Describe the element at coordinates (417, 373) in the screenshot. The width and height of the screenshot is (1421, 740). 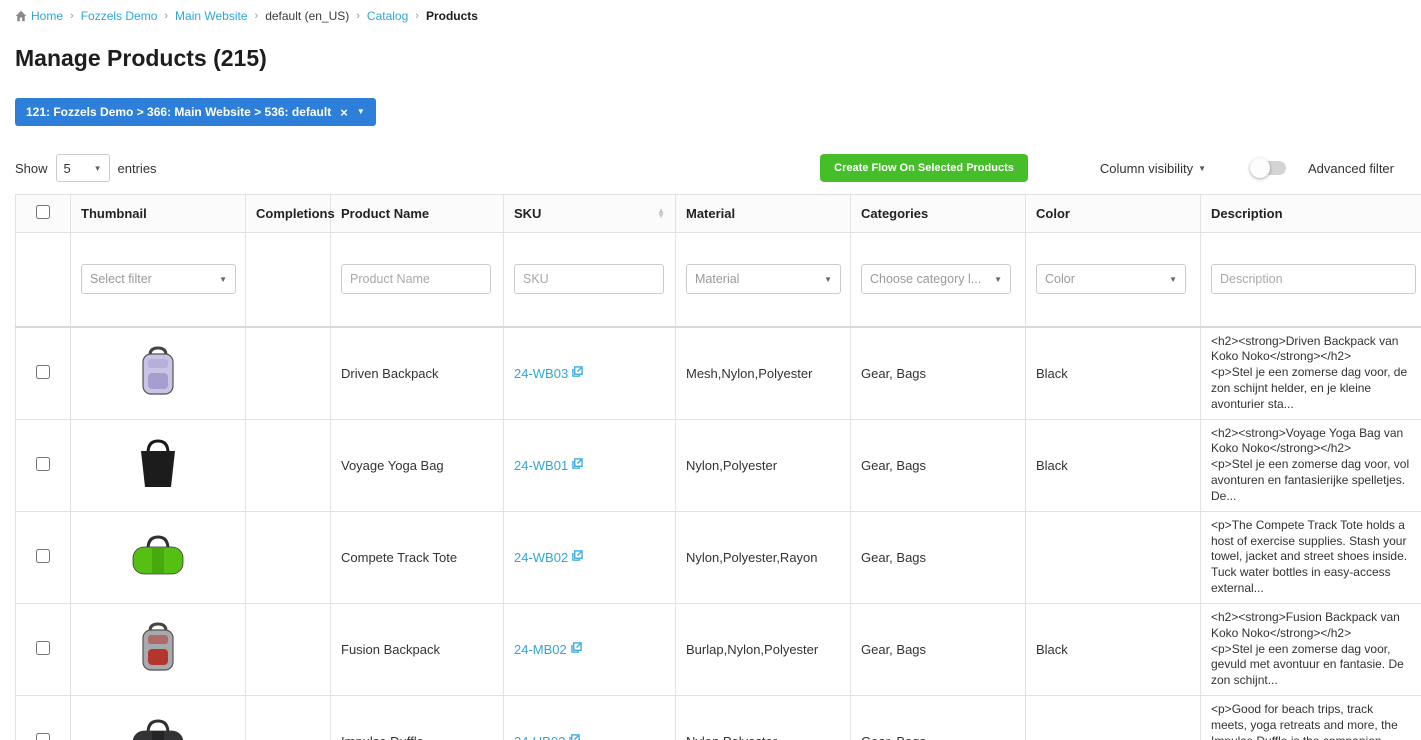
I see `product-name-cell: Driven Backpack` at that location.